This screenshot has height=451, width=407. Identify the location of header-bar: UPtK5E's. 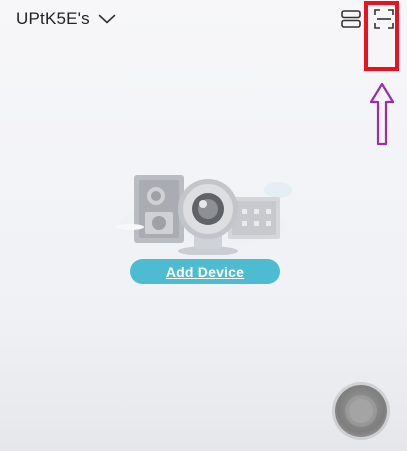
(203, 22).